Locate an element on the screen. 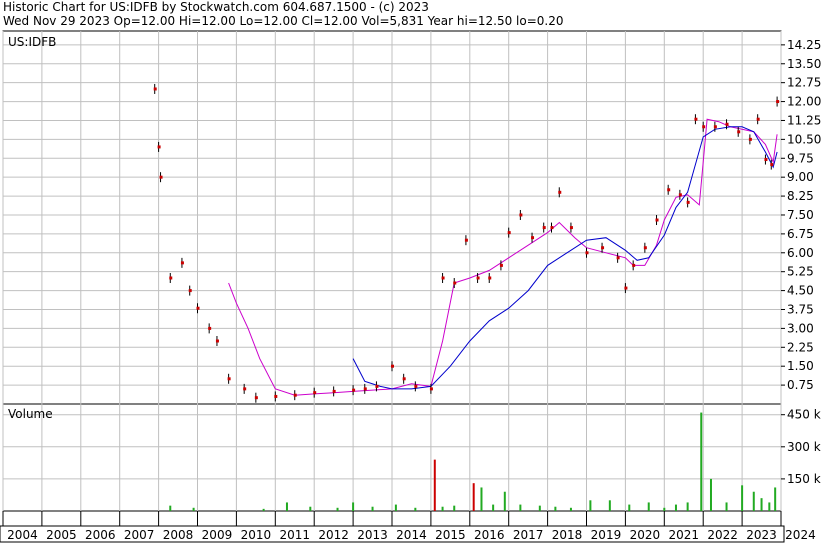 The image size is (830, 543). y-tick-label: 7.50 is located at coordinates (800, 215).